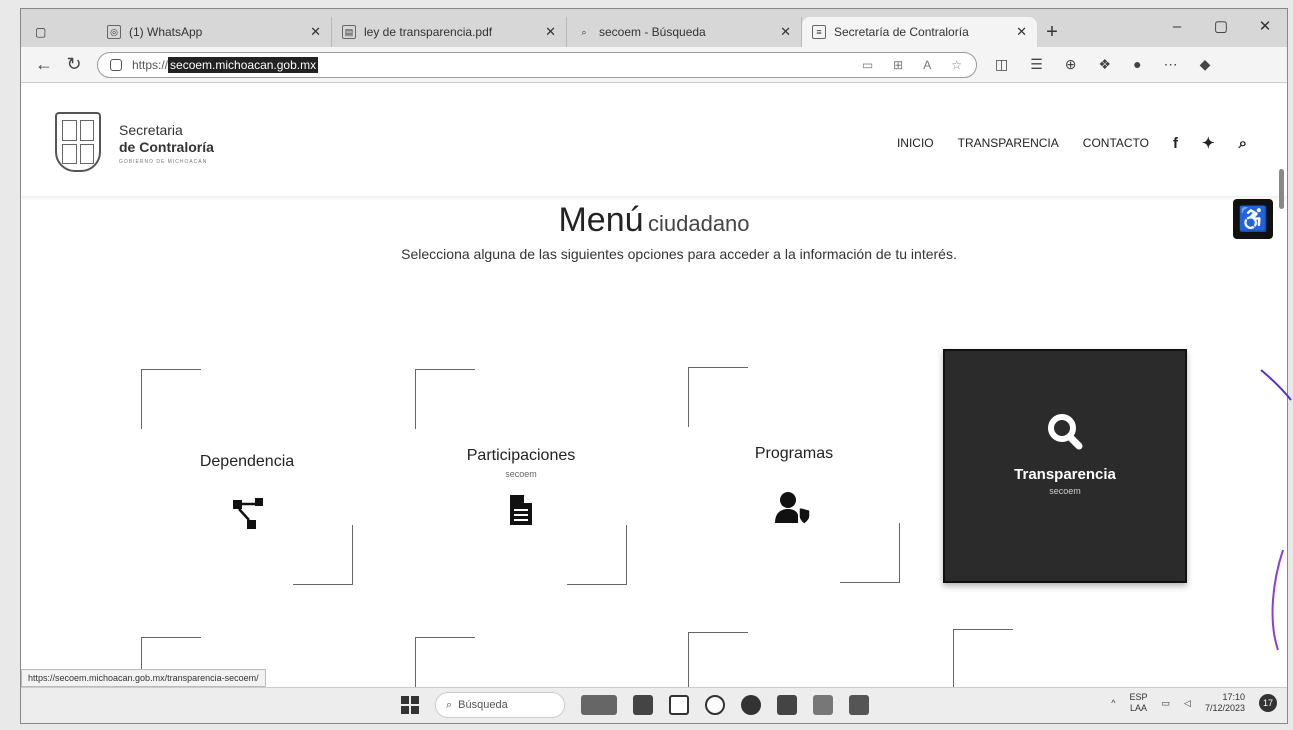 The image size is (1293, 730). What do you see at coordinates (867, 65) in the screenshot?
I see `cast-icon: ▭` at bounding box center [867, 65].